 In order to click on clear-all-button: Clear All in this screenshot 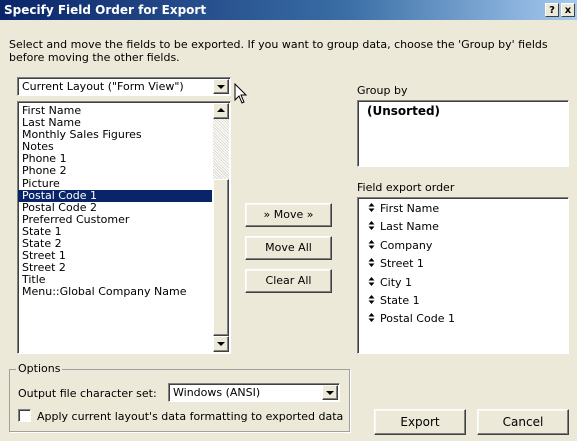, I will do `click(288, 281)`.